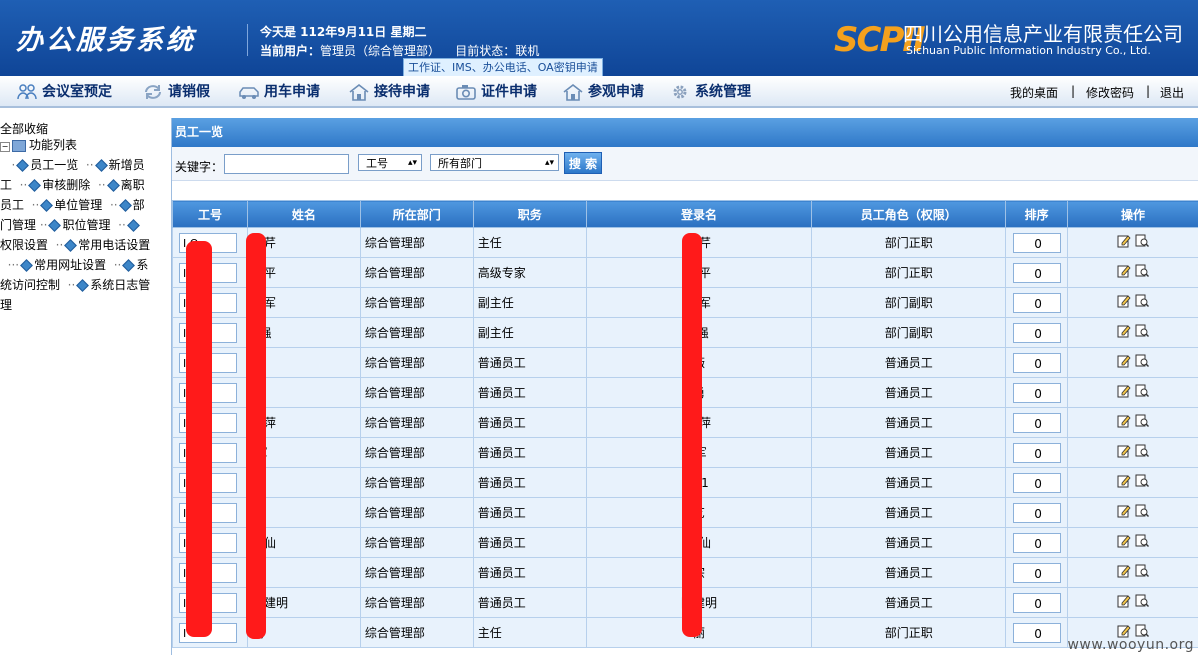 This screenshot has width=1198, height=655. What do you see at coordinates (909, 302) in the screenshot?
I see `role-cell: 部门副职` at bounding box center [909, 302].